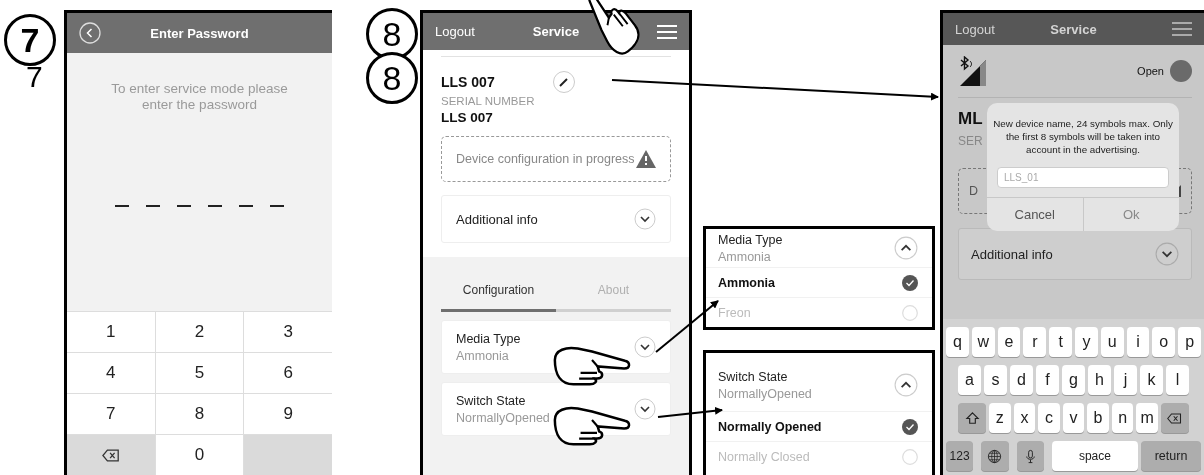  I want to click on tab: Configuration, so click(498, 296).